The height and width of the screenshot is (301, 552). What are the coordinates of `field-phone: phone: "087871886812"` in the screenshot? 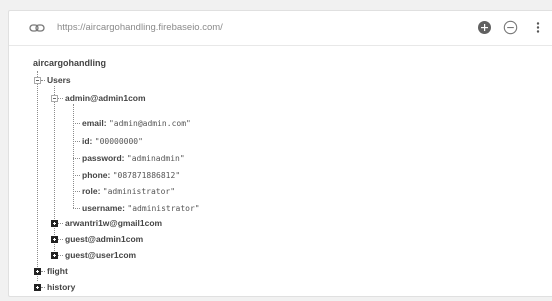 It's located at (131, 175).